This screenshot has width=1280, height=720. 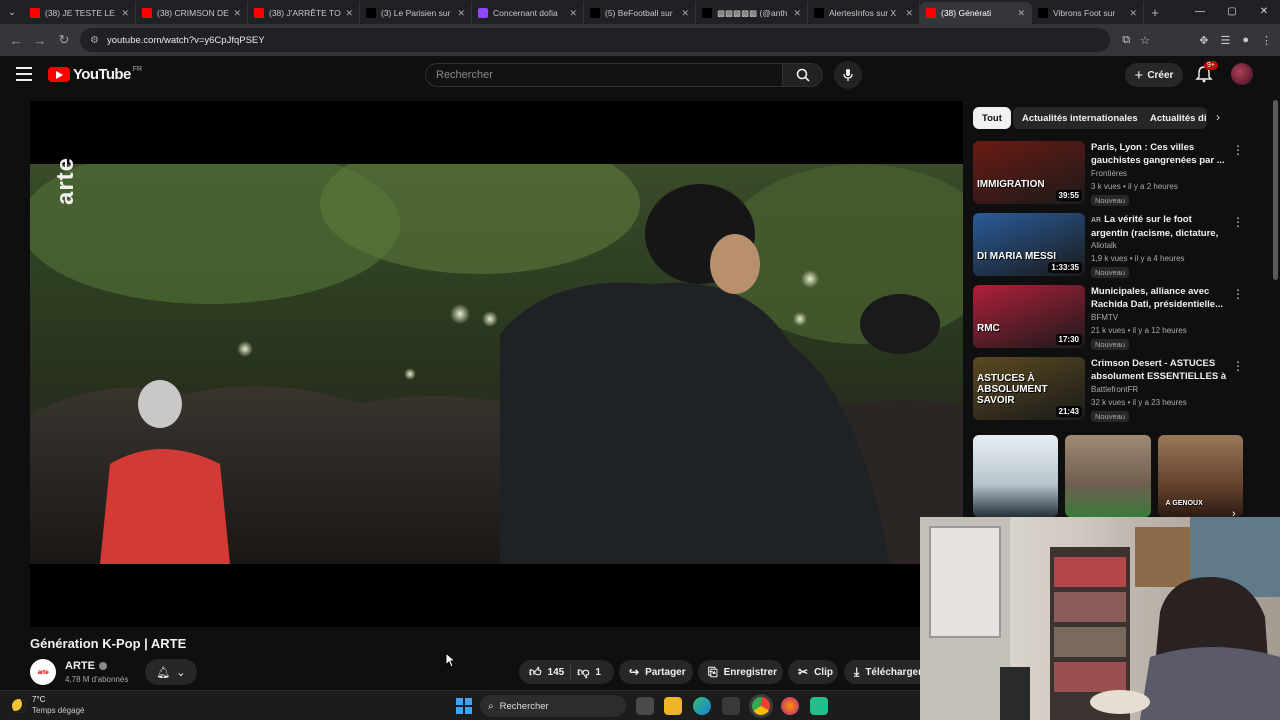 I want to click on omnibox: ⚙ youtube.com/watch?v=y6CpJfqPSEY, so click(x=595, y=40).